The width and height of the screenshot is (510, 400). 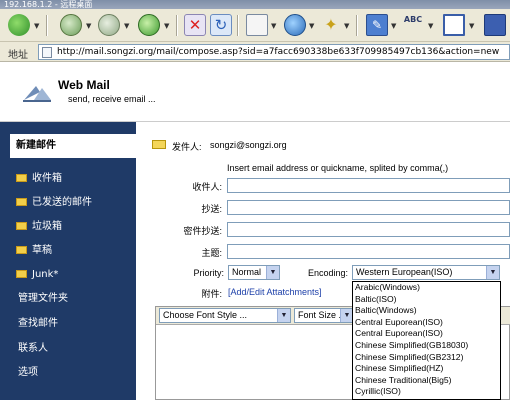 I want to click on page-icon, so click(x=257, y=25).